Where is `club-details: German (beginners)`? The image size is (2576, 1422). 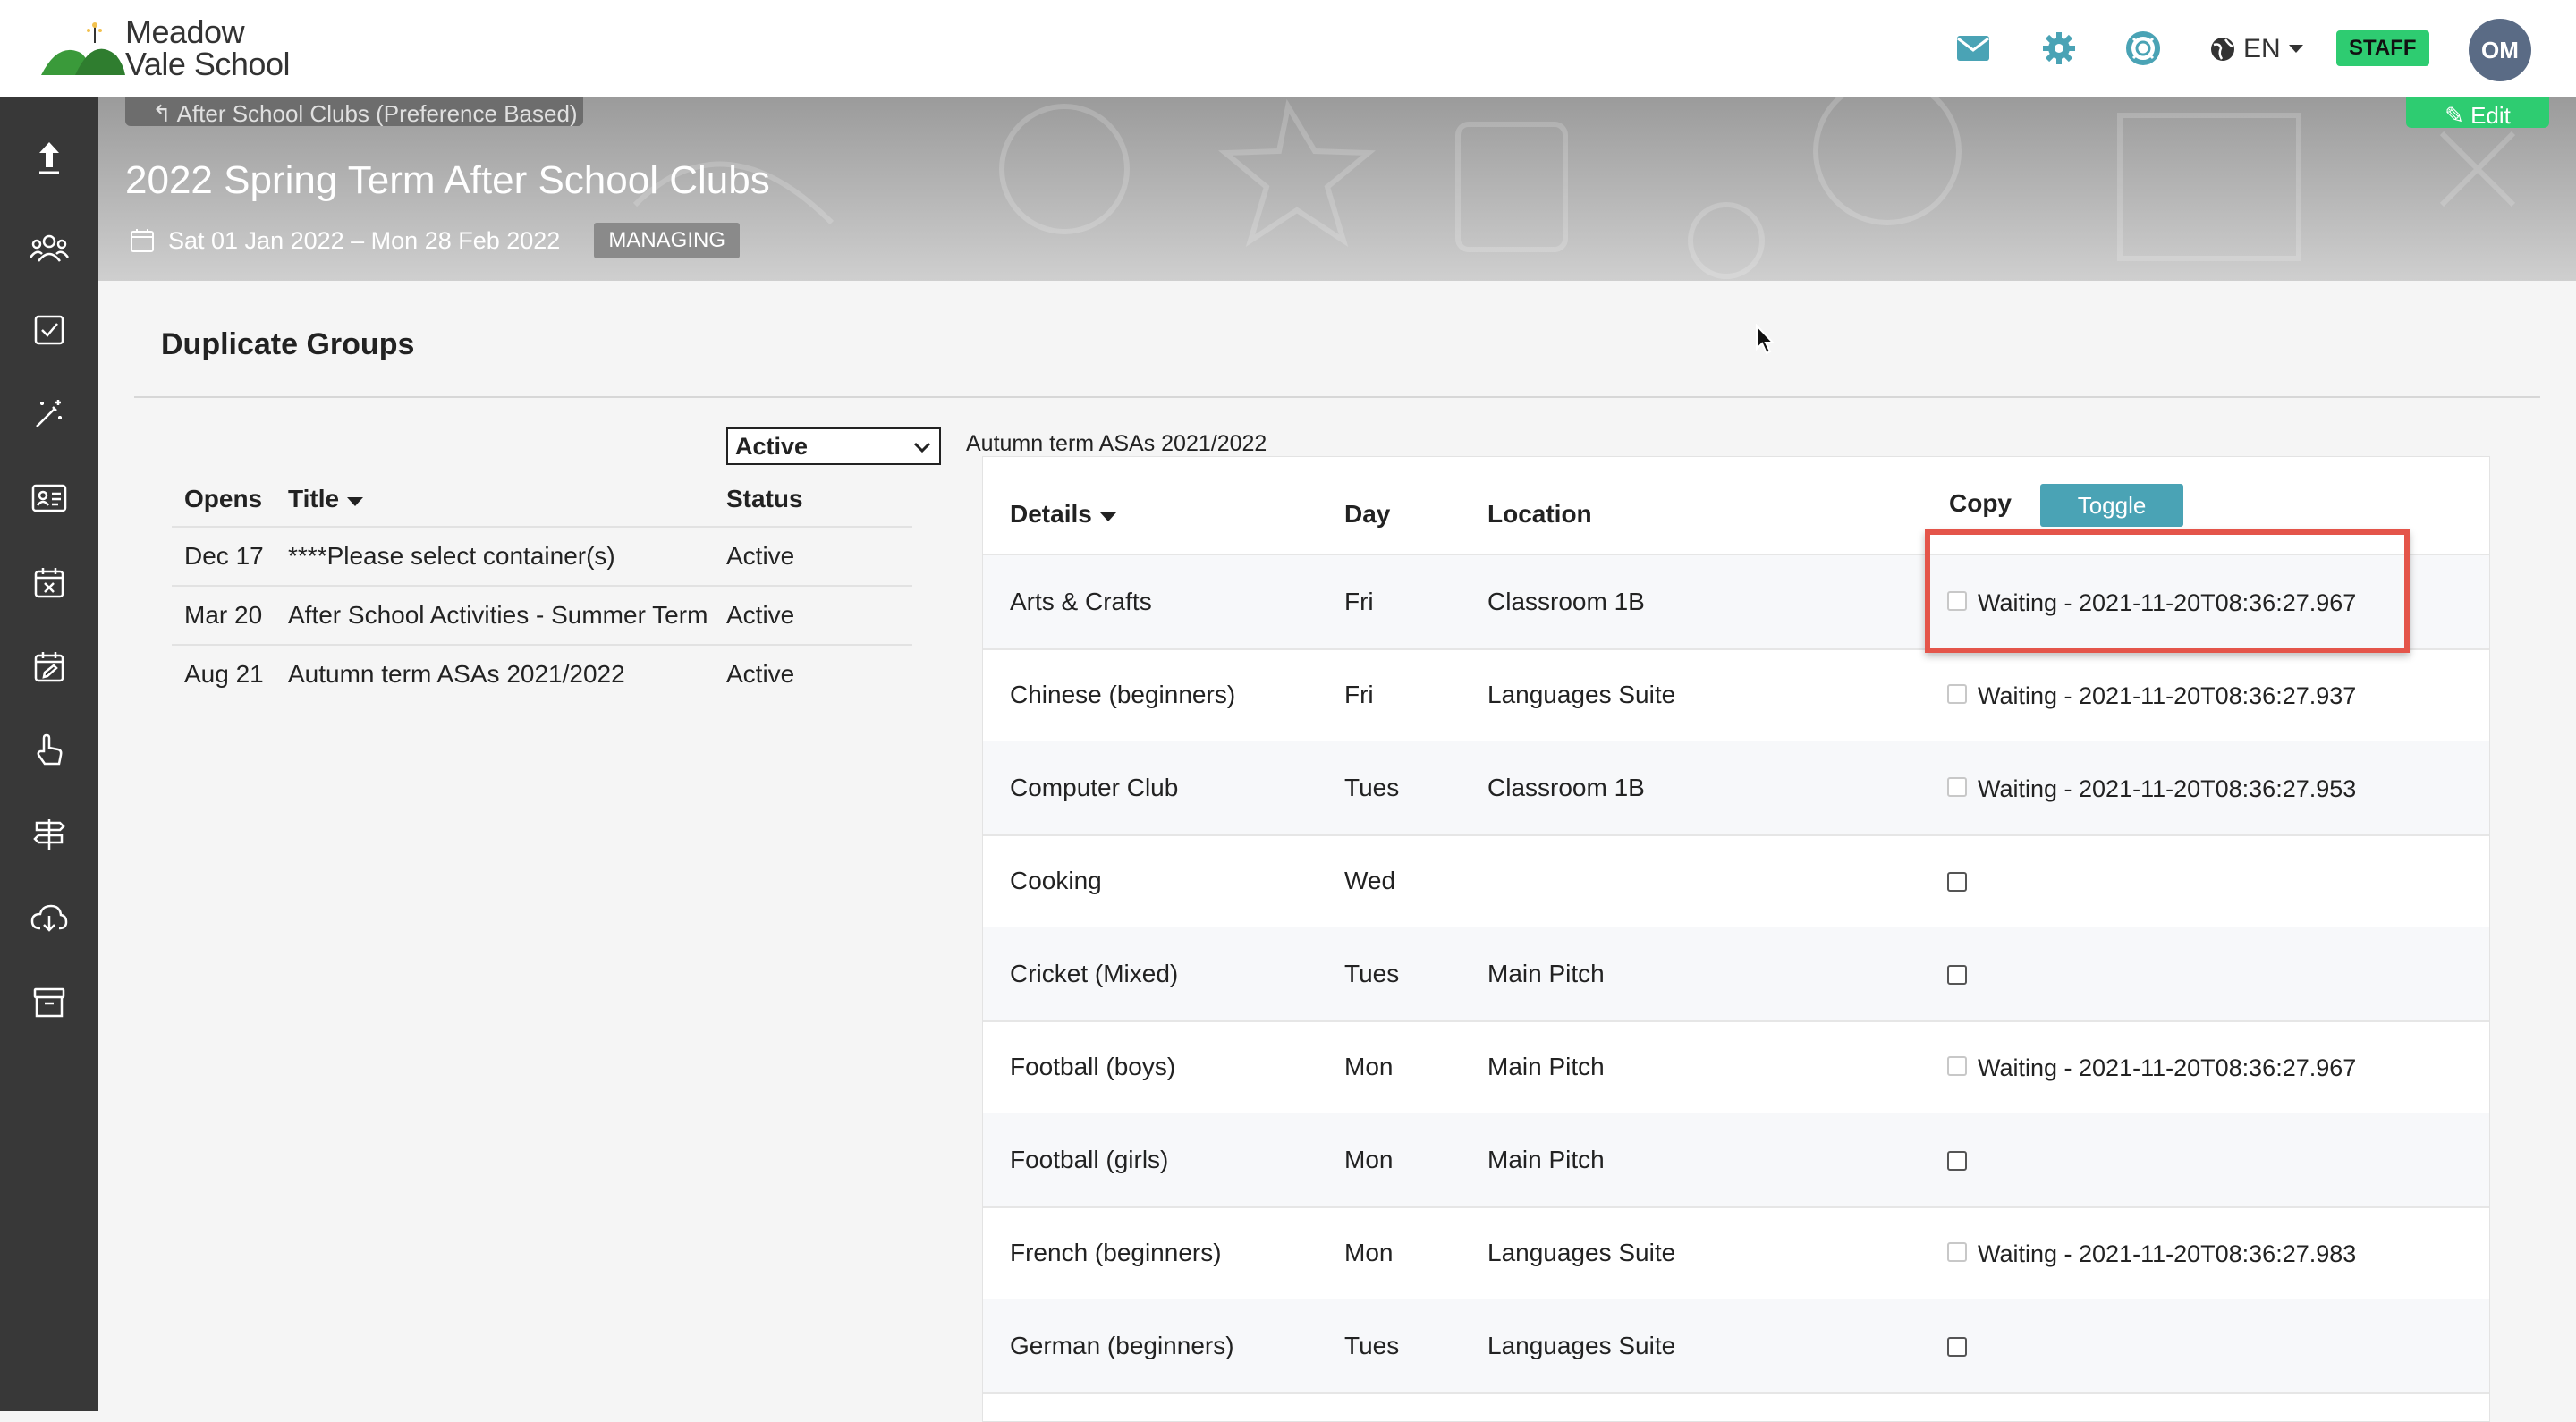
club-details: German (beginners) is located at coordinates (1122, 1345).